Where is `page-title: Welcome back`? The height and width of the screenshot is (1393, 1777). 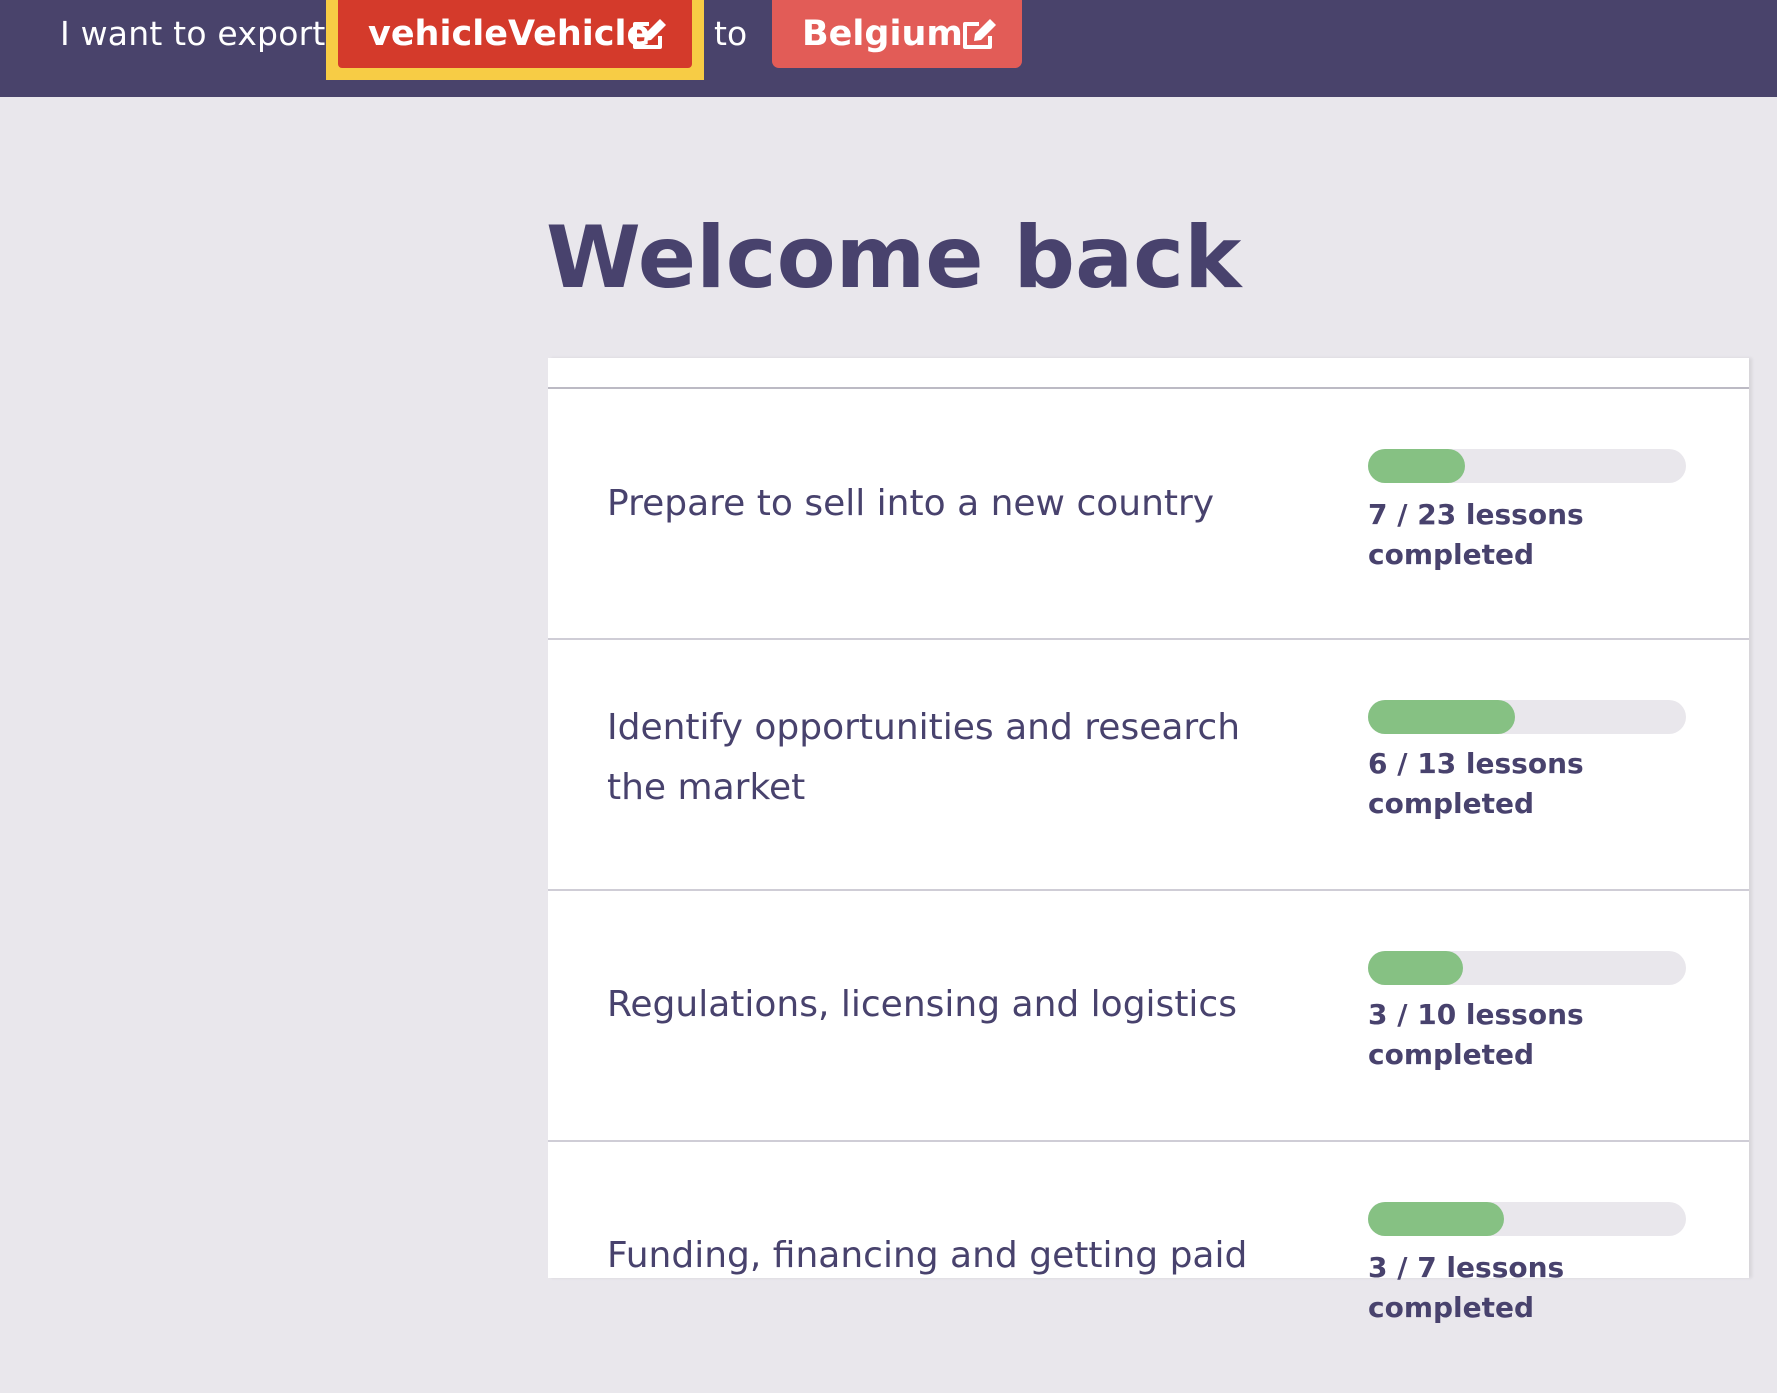 page-title: Welcome back is located at coordinates (894, 258).